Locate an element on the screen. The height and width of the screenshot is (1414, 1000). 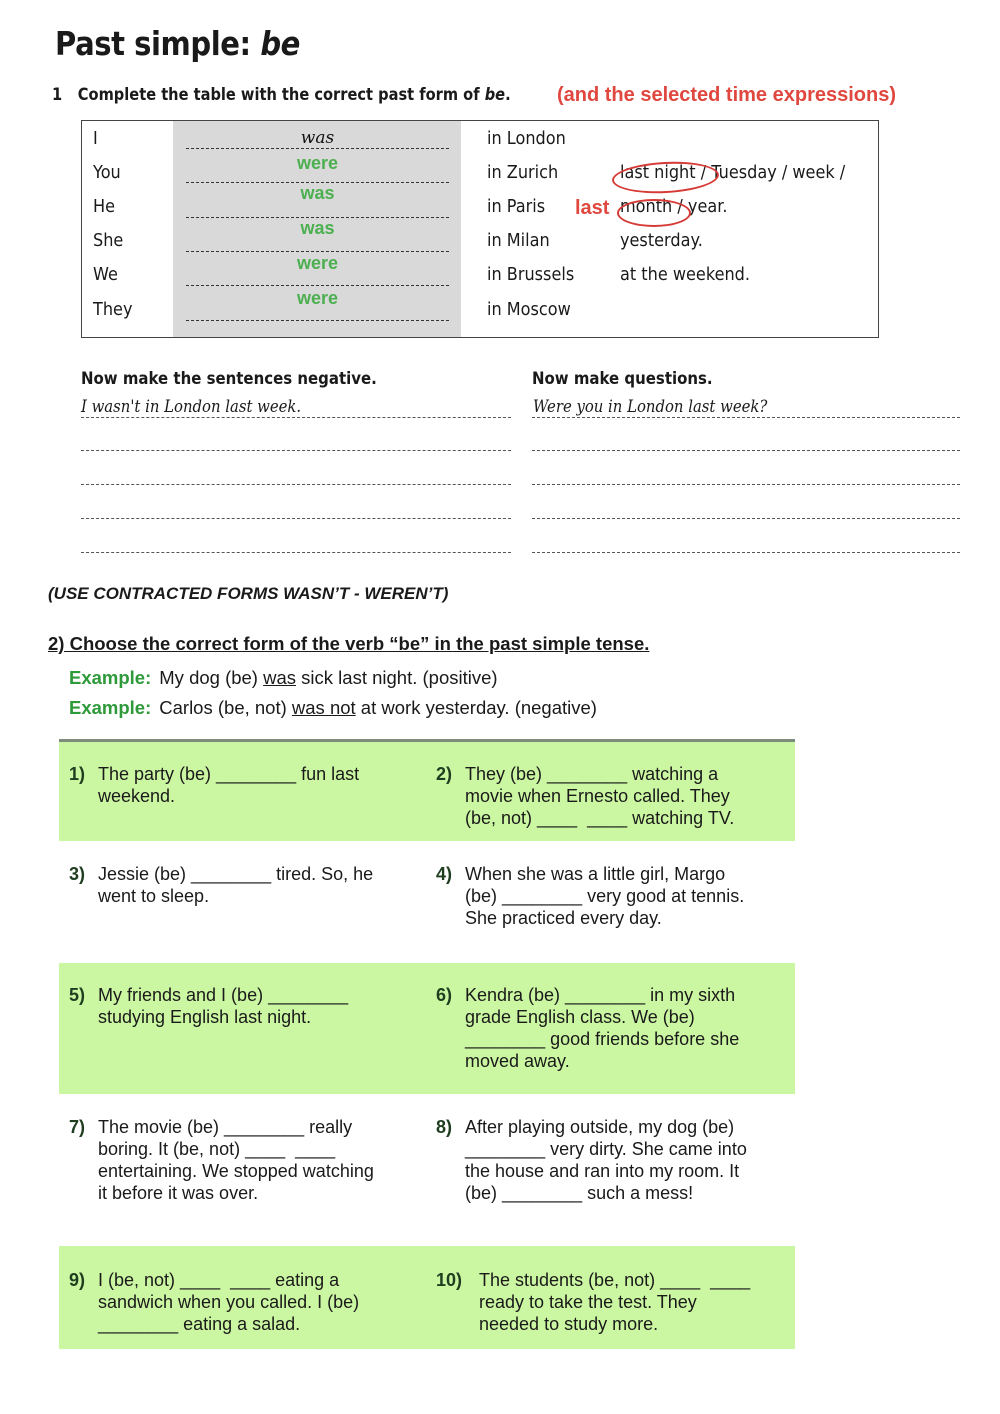
question-line: The movie (be) ________ really is located at coordinates (263, 1127).